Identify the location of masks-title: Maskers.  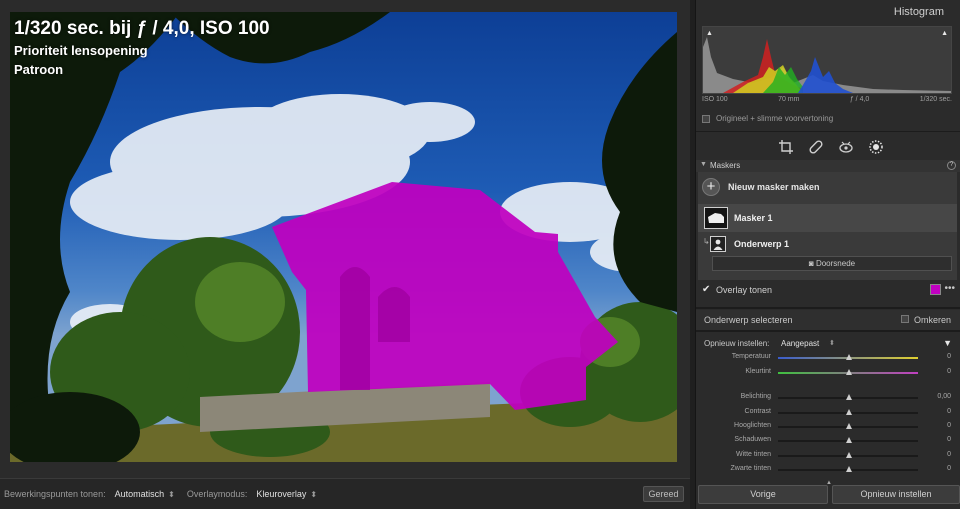
(725, 165).